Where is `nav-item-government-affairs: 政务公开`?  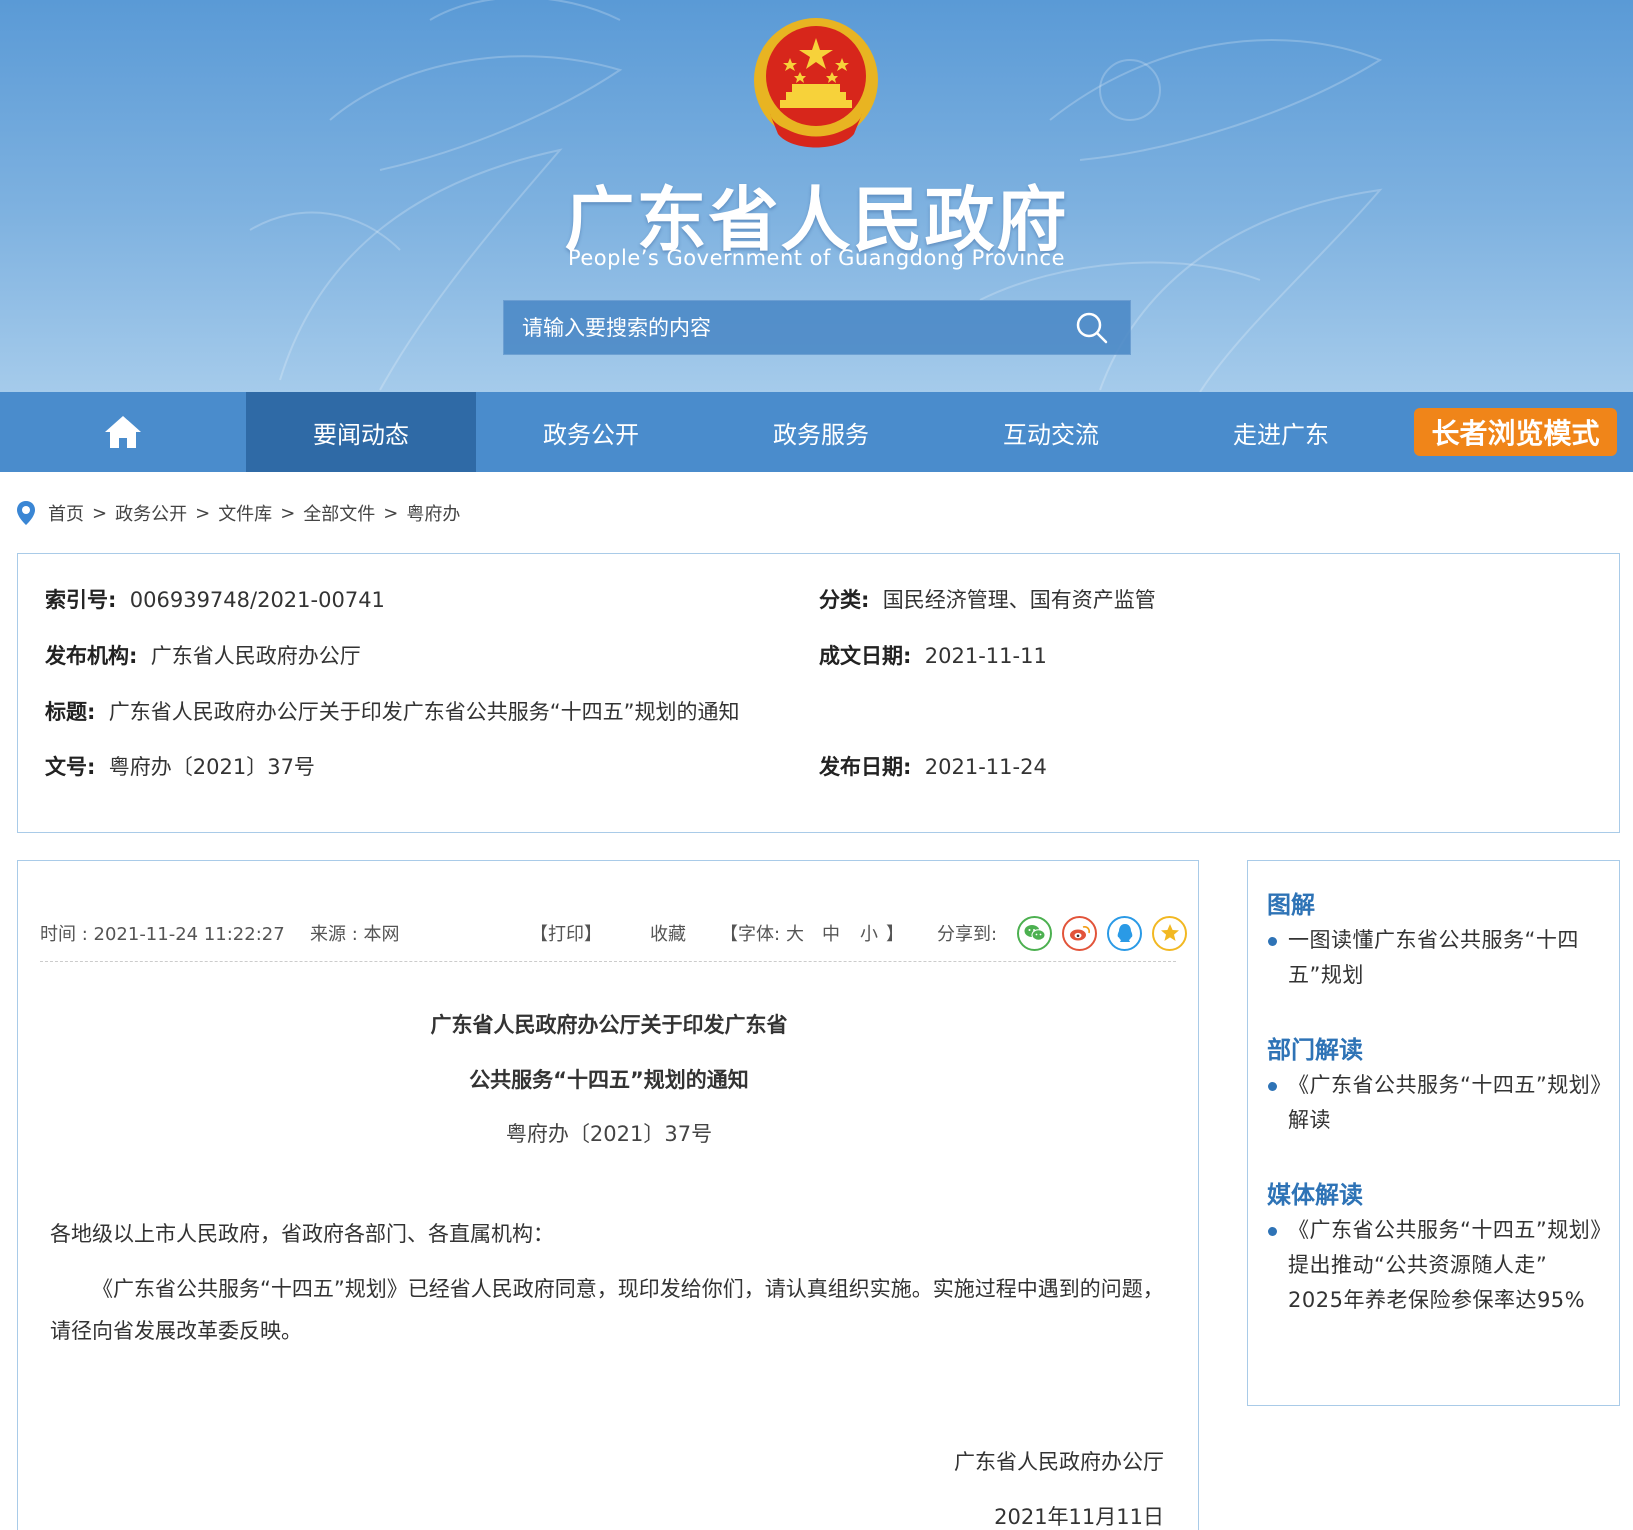
nav-item-government-affairs: 政务公开 is located at coordinates (591, 432).